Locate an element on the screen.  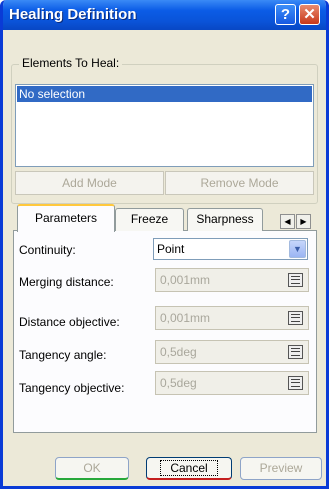
title-bar: Healing Definition ? ✕ is located at coordinates (164, 15).